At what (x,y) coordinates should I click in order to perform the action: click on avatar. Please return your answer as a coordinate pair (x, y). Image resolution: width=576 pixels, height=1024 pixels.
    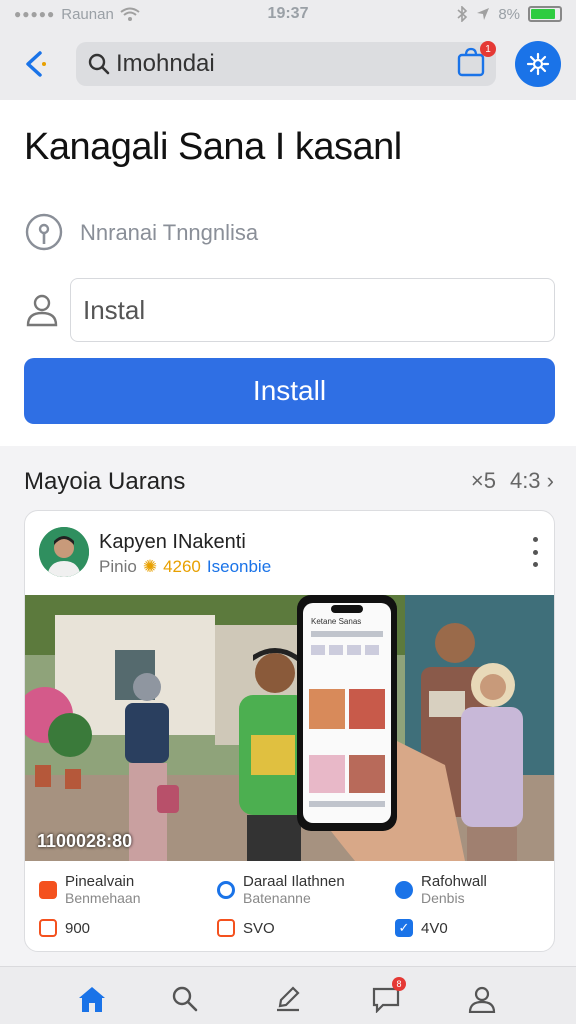
    Looking at the image, I should click on (64, 552).